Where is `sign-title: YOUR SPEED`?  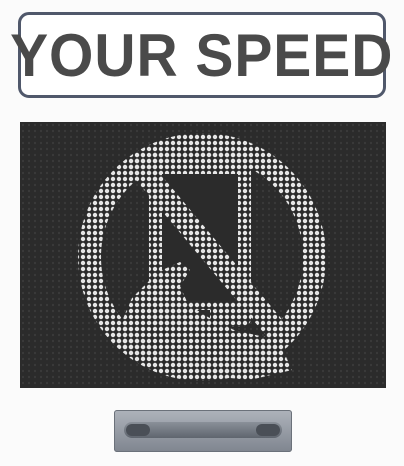
sign-title: YOUR SPEED is located at coordinates (202, 55).